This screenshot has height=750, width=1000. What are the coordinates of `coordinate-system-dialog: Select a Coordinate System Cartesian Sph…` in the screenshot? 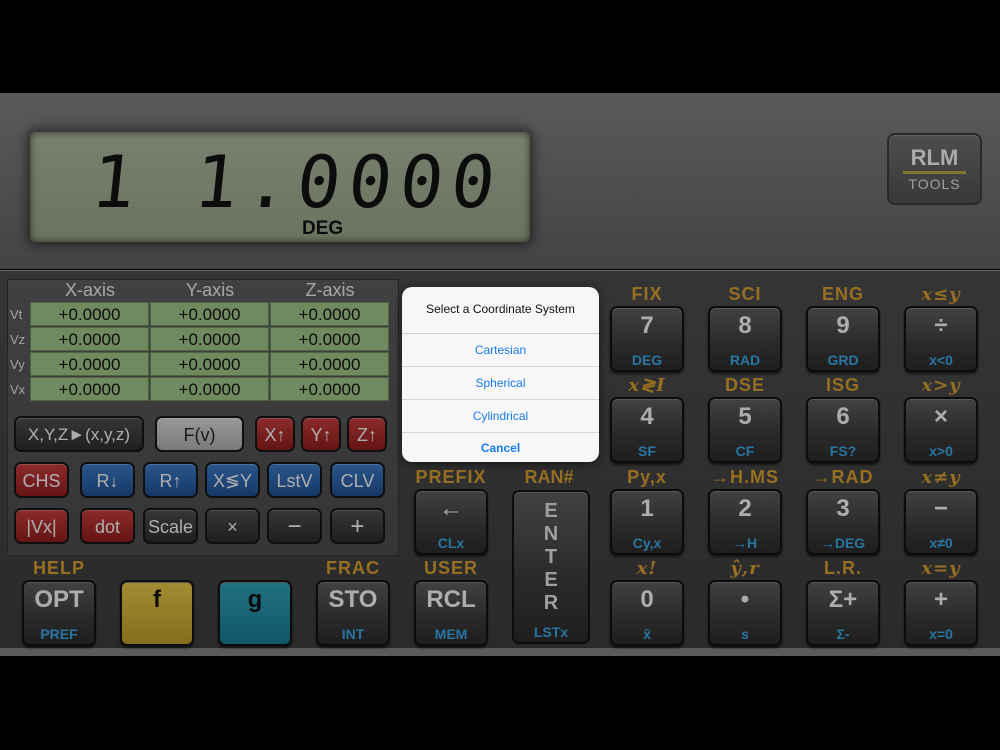 It's located at (500, 374).